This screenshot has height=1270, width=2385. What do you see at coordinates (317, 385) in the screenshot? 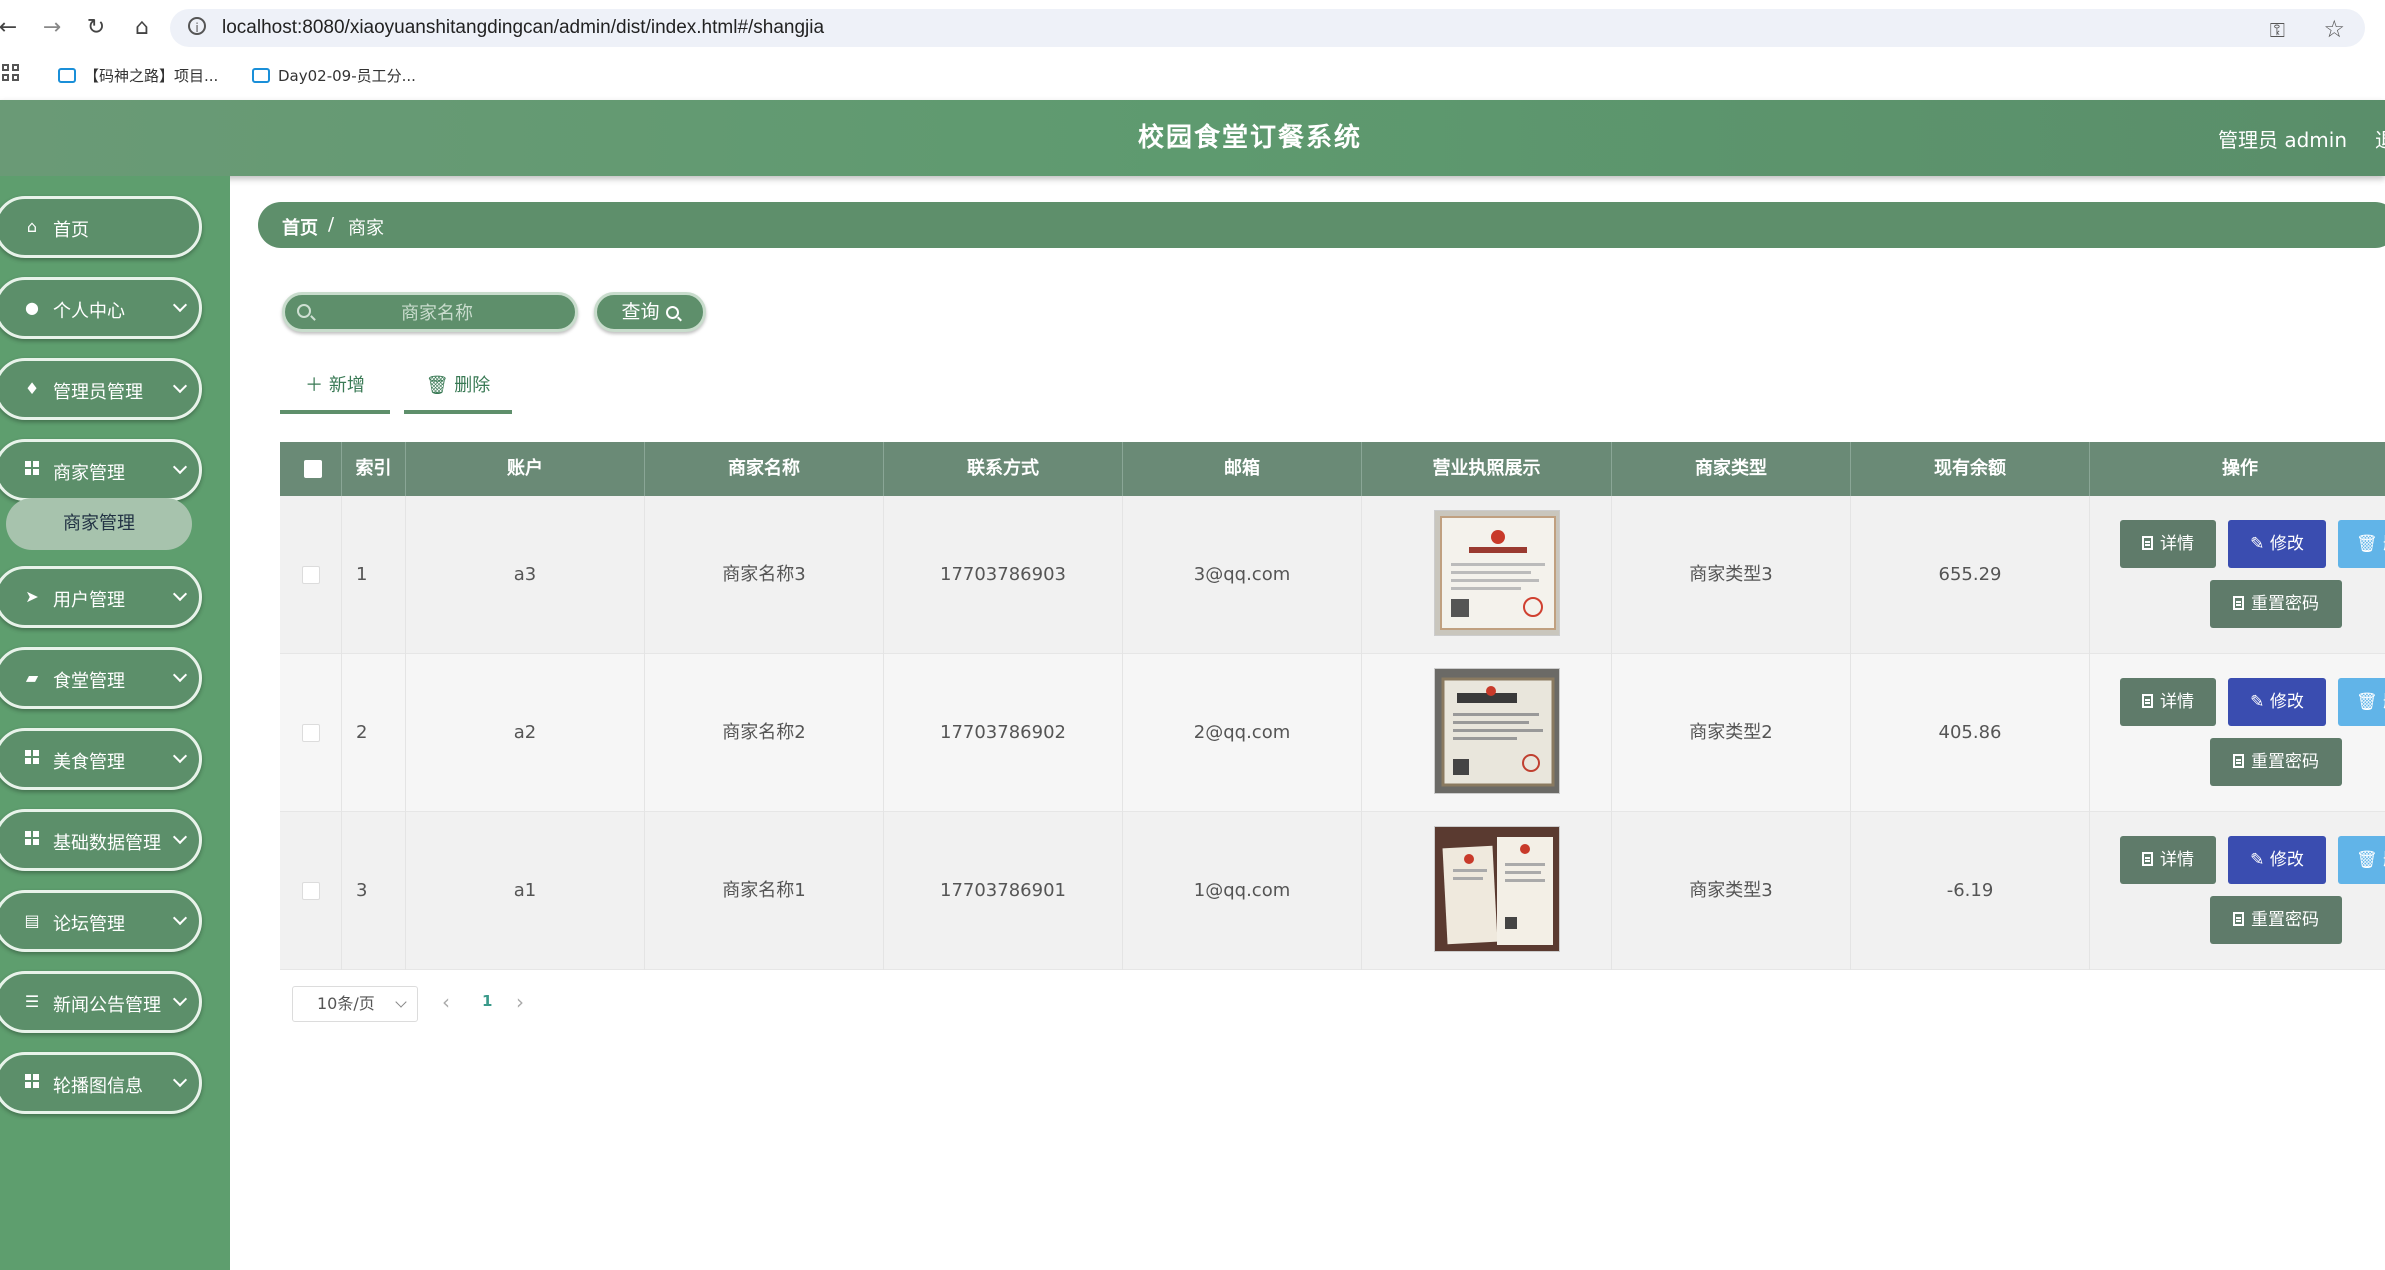
I see `plus-icon: ＋` at bounding box center [317, 385].